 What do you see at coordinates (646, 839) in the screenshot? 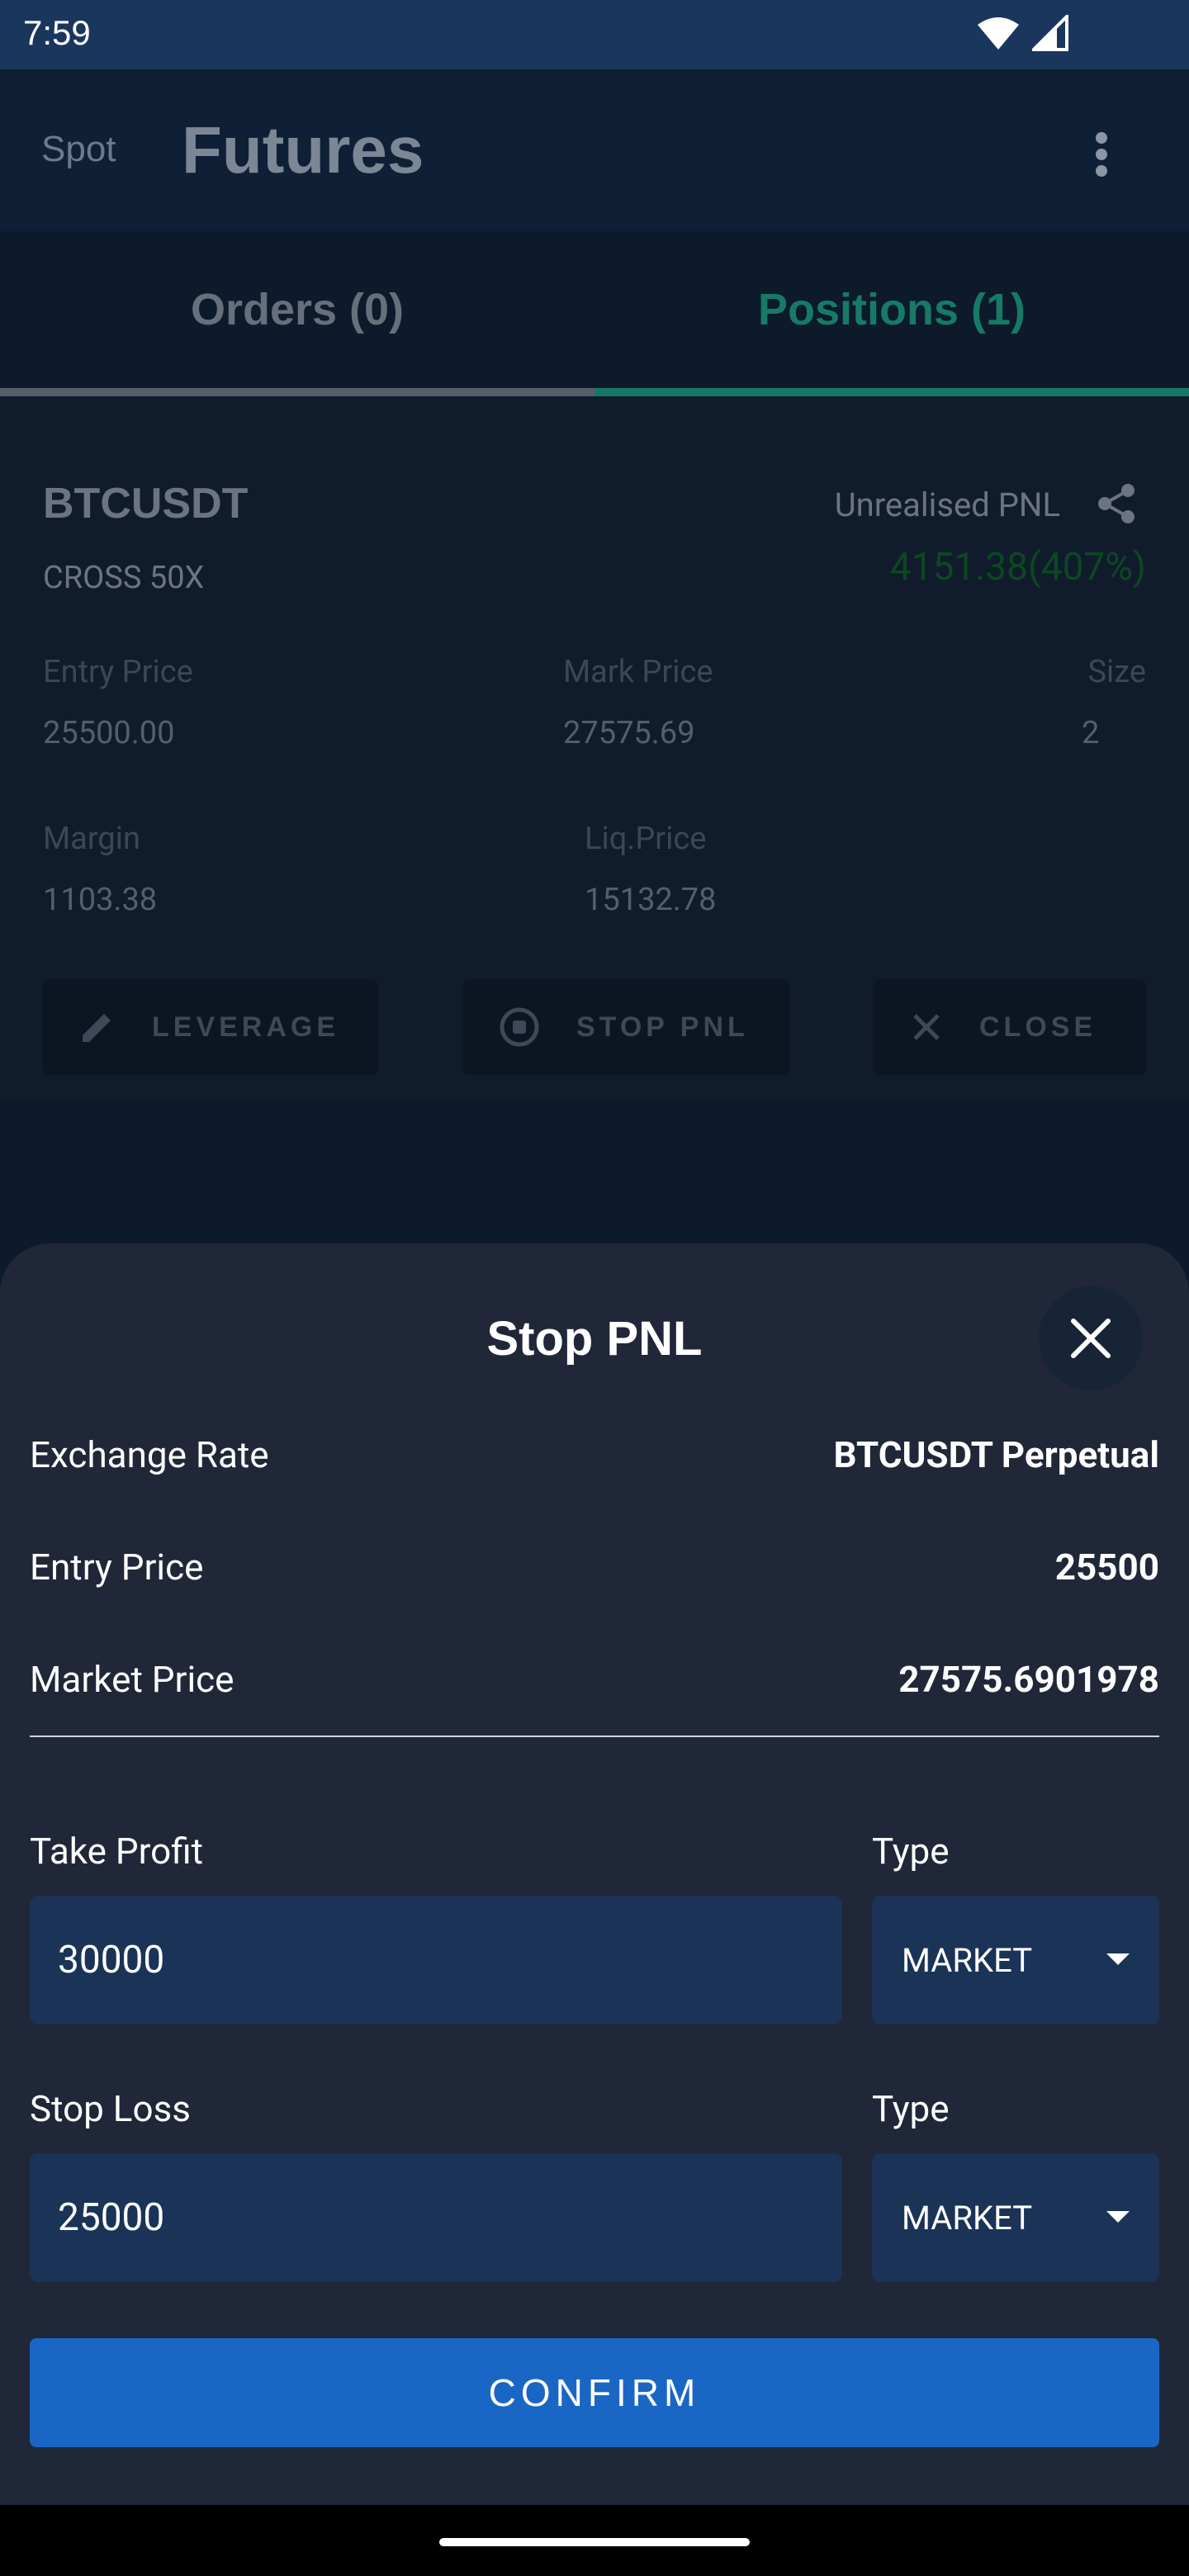
I see `liq-price-label: Liq.Price` at bounding box center [646, 839].